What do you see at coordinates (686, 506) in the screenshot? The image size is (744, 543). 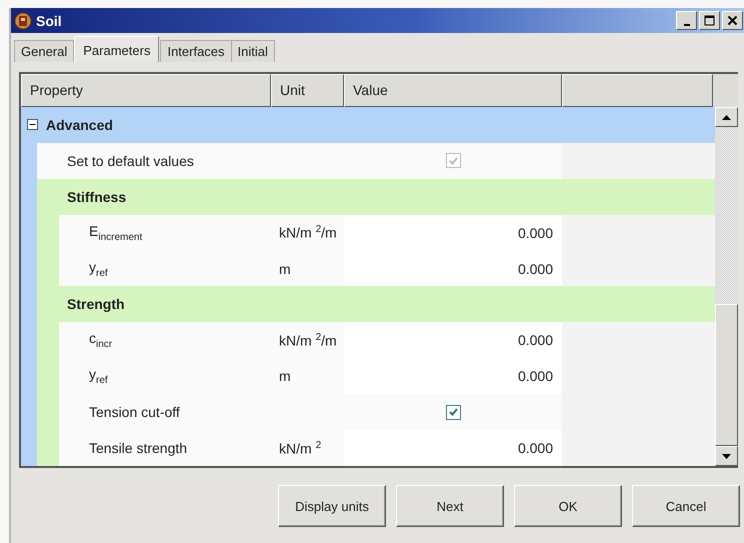 I see `dialog-button: Cancel` at bounding box center [686, 506].